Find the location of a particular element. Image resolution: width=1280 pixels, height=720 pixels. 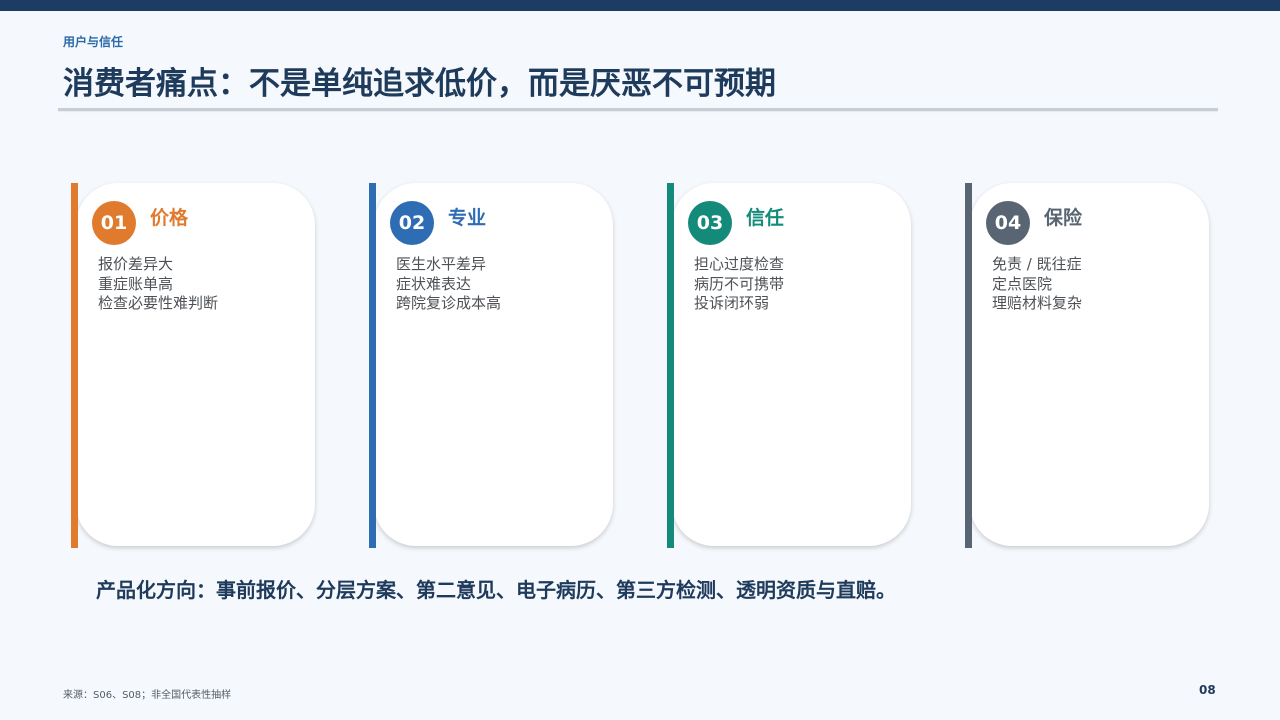

card-point: 免责 / 既往症 is located at coordinates (1037, 264).